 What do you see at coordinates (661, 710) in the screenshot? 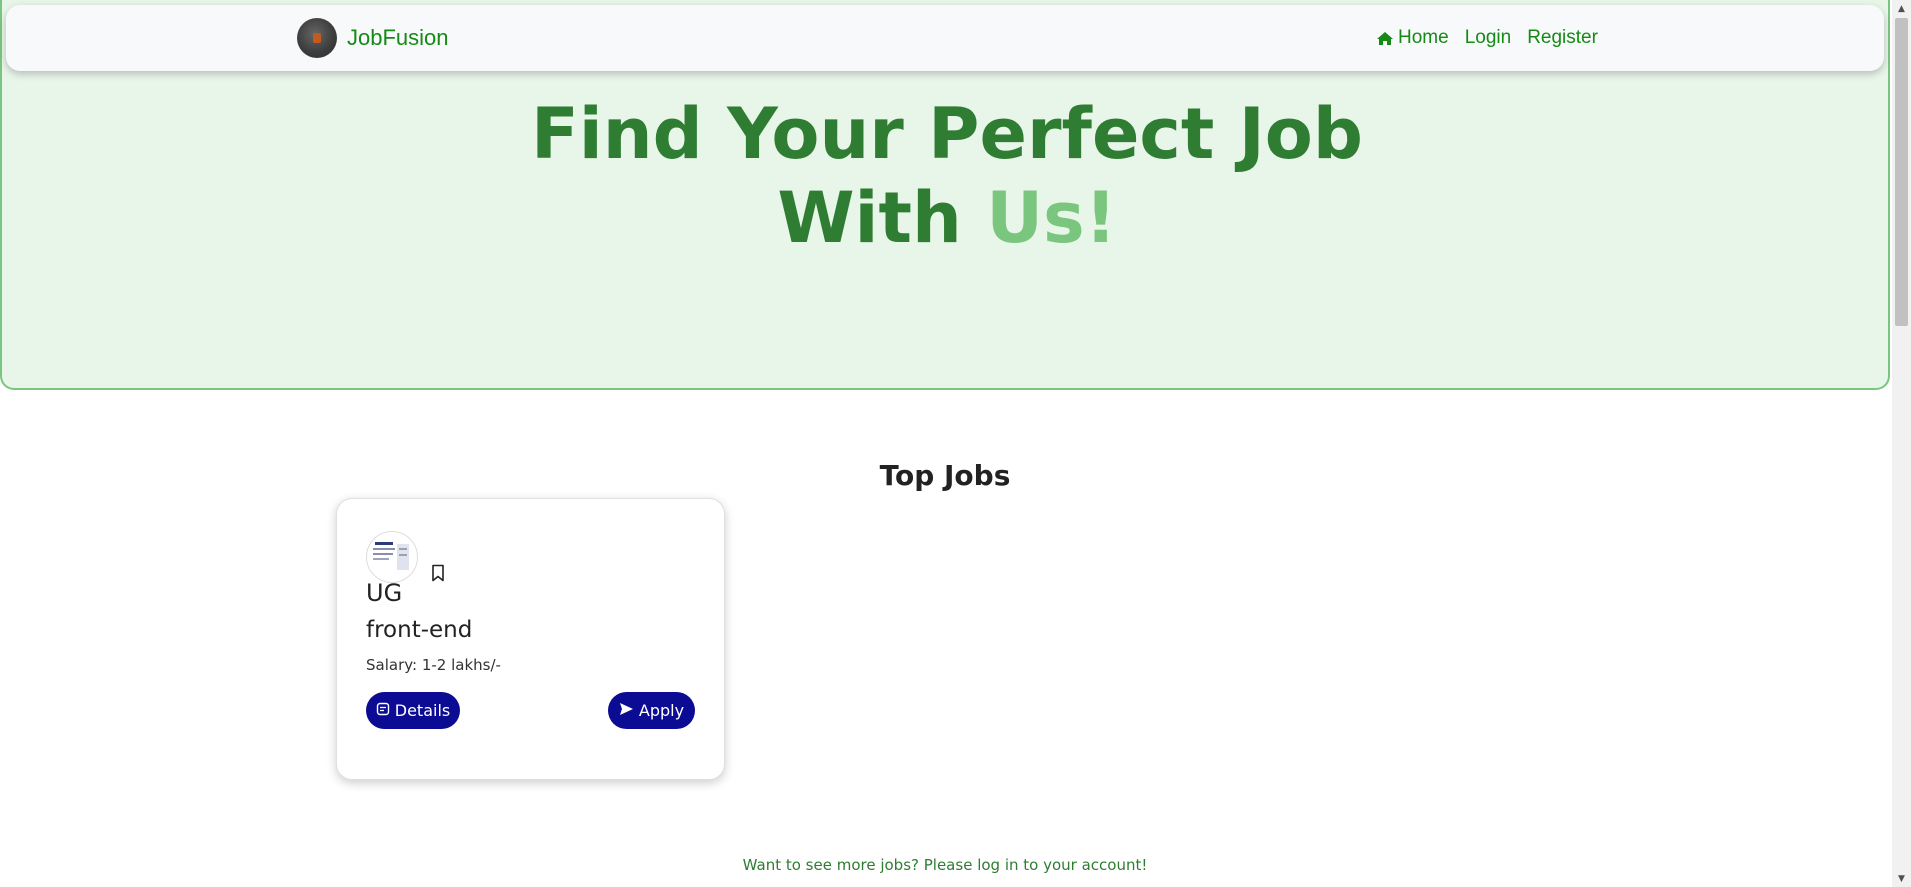
I see `apply-label: Apply` at bounding box center [661, 710].